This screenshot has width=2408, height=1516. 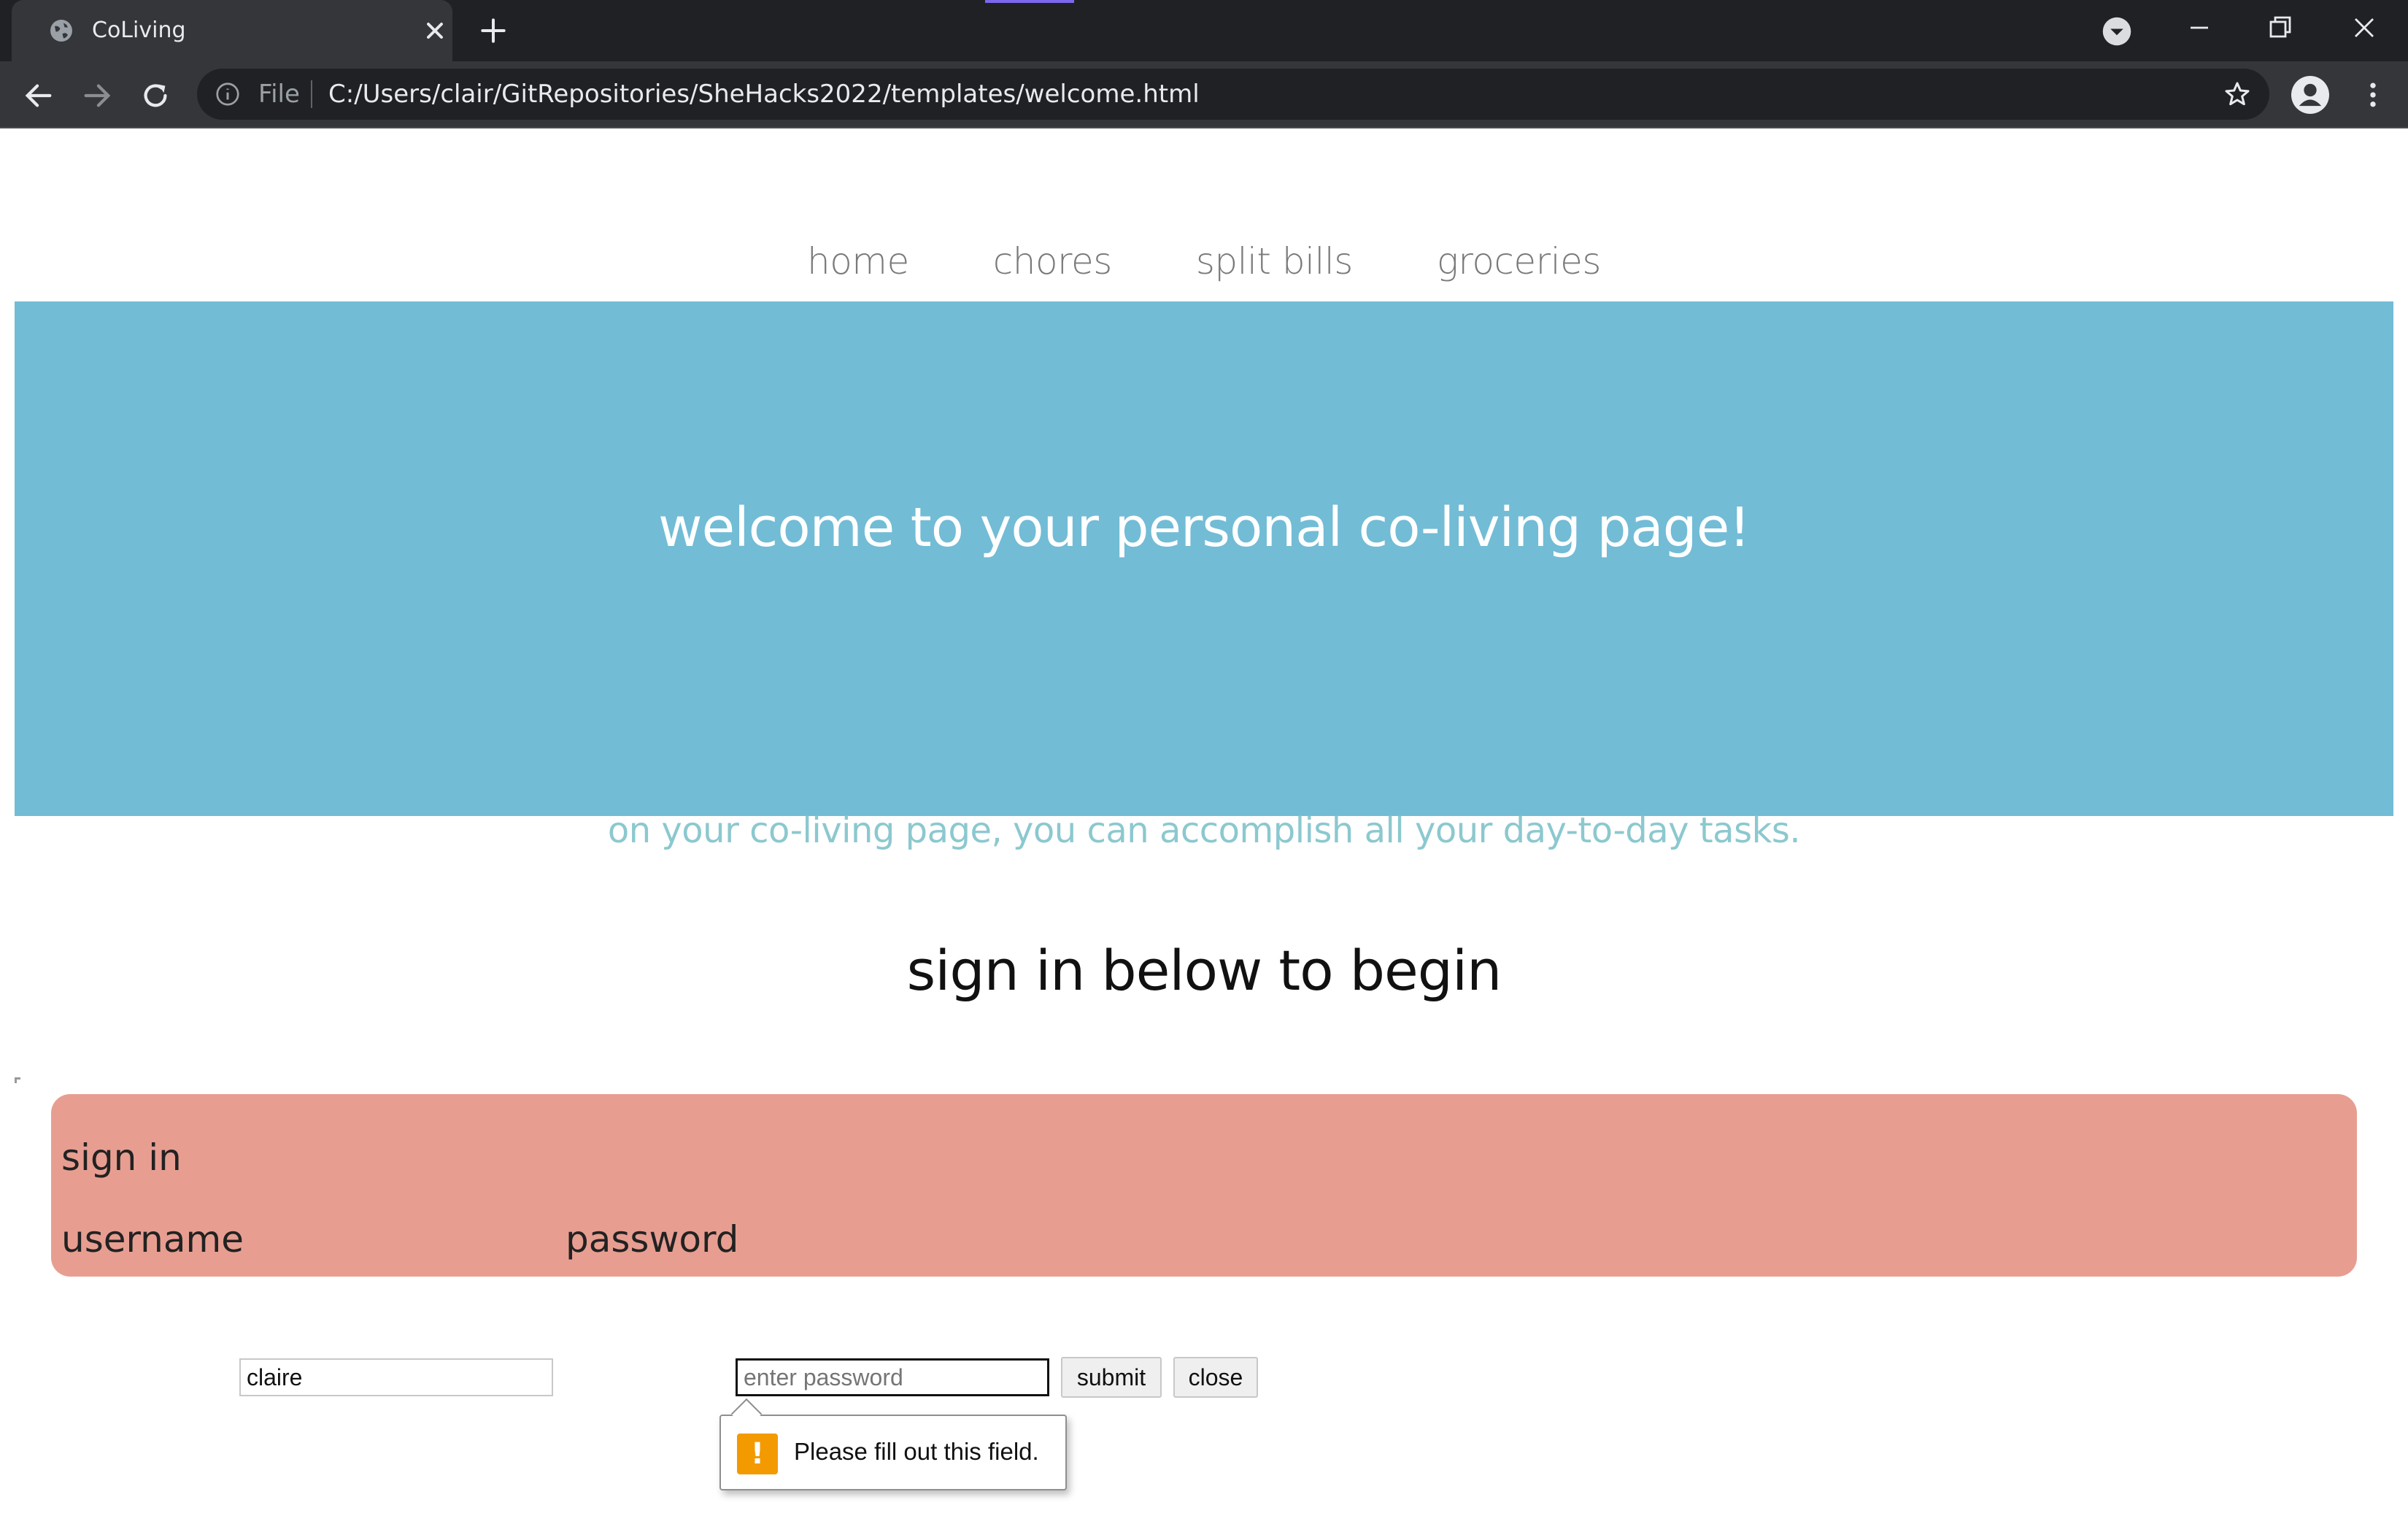 What do you see at coordinates (228, 94) in the screenshot?
I see `info-icon` at bounding box center [228, 94].